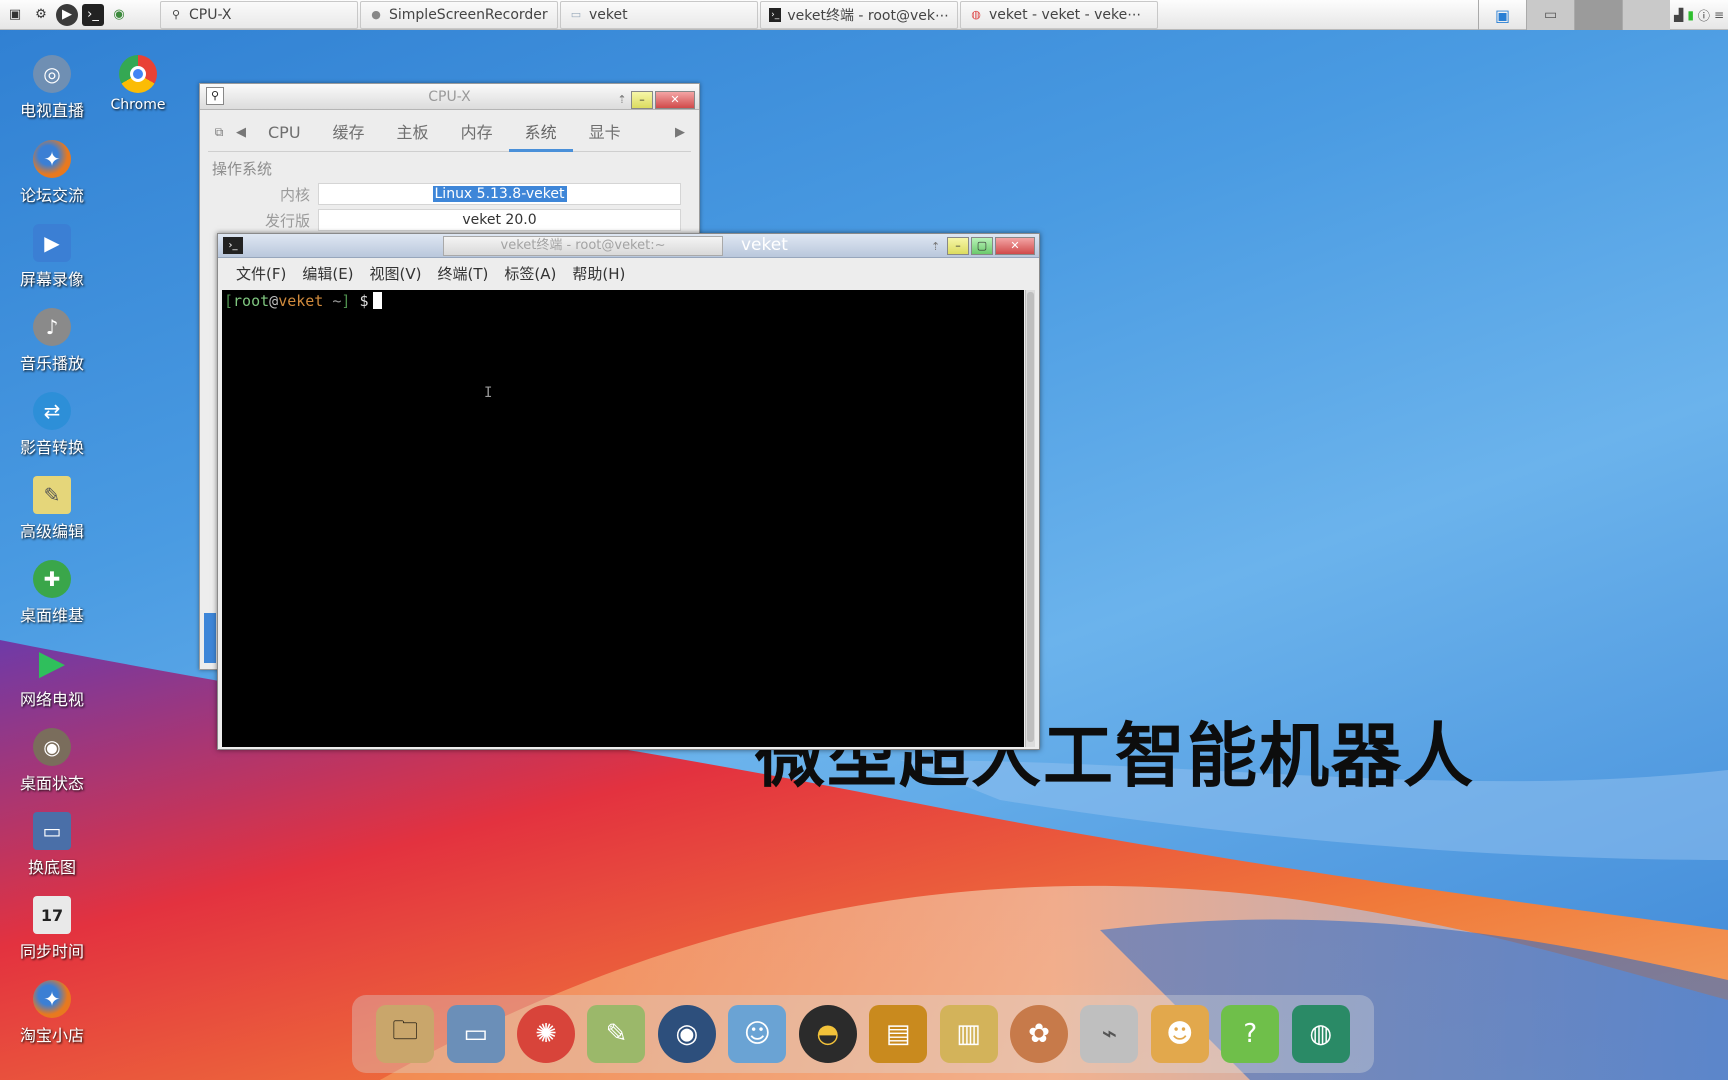  I want to click on tab-next-icon: ▶, so click(680, 132).